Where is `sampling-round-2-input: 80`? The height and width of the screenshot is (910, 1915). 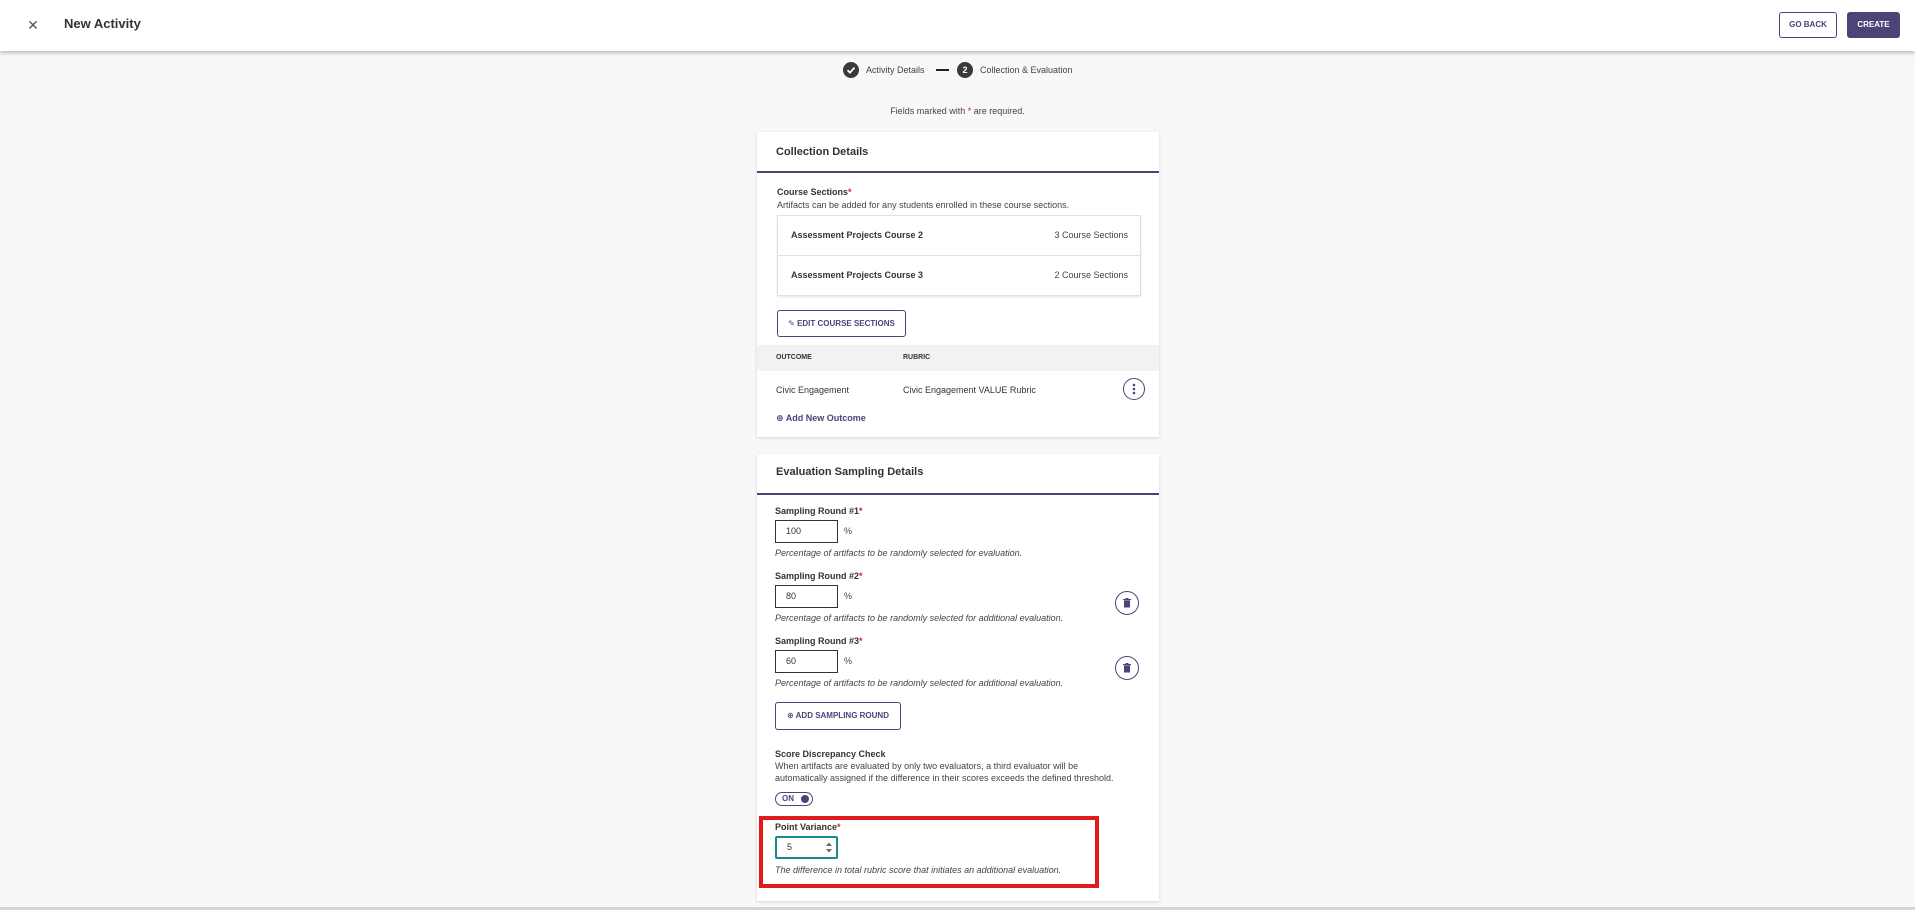 sampling-round-2-input: 80 is located at coordinates (806, 596).